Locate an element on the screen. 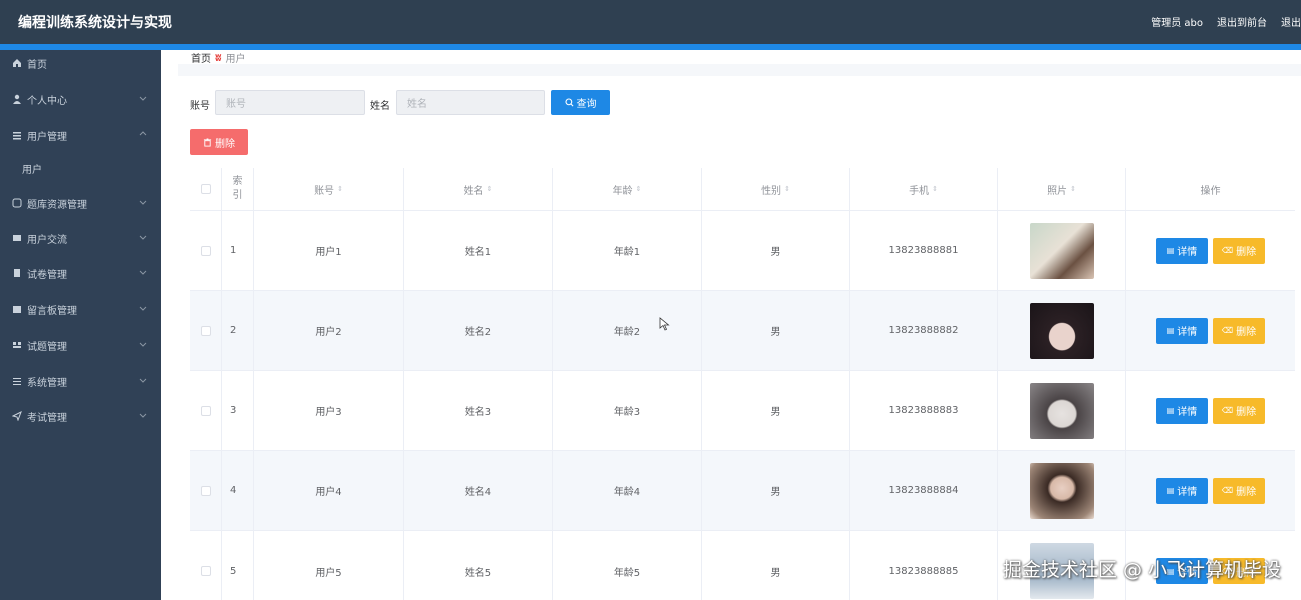  sidebar-item-question-management: 试题管理 is located at coordinates (80, 345).